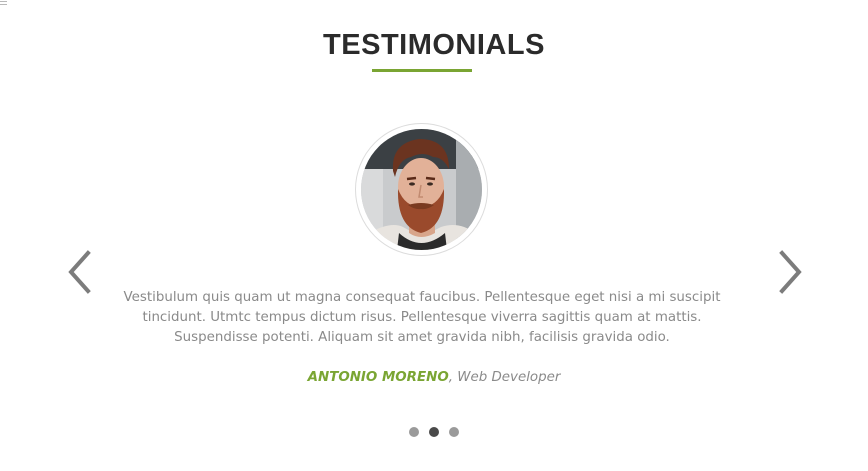 The image size is (868, 471). I want to click on chevron-right-icon, so click(790, 272).